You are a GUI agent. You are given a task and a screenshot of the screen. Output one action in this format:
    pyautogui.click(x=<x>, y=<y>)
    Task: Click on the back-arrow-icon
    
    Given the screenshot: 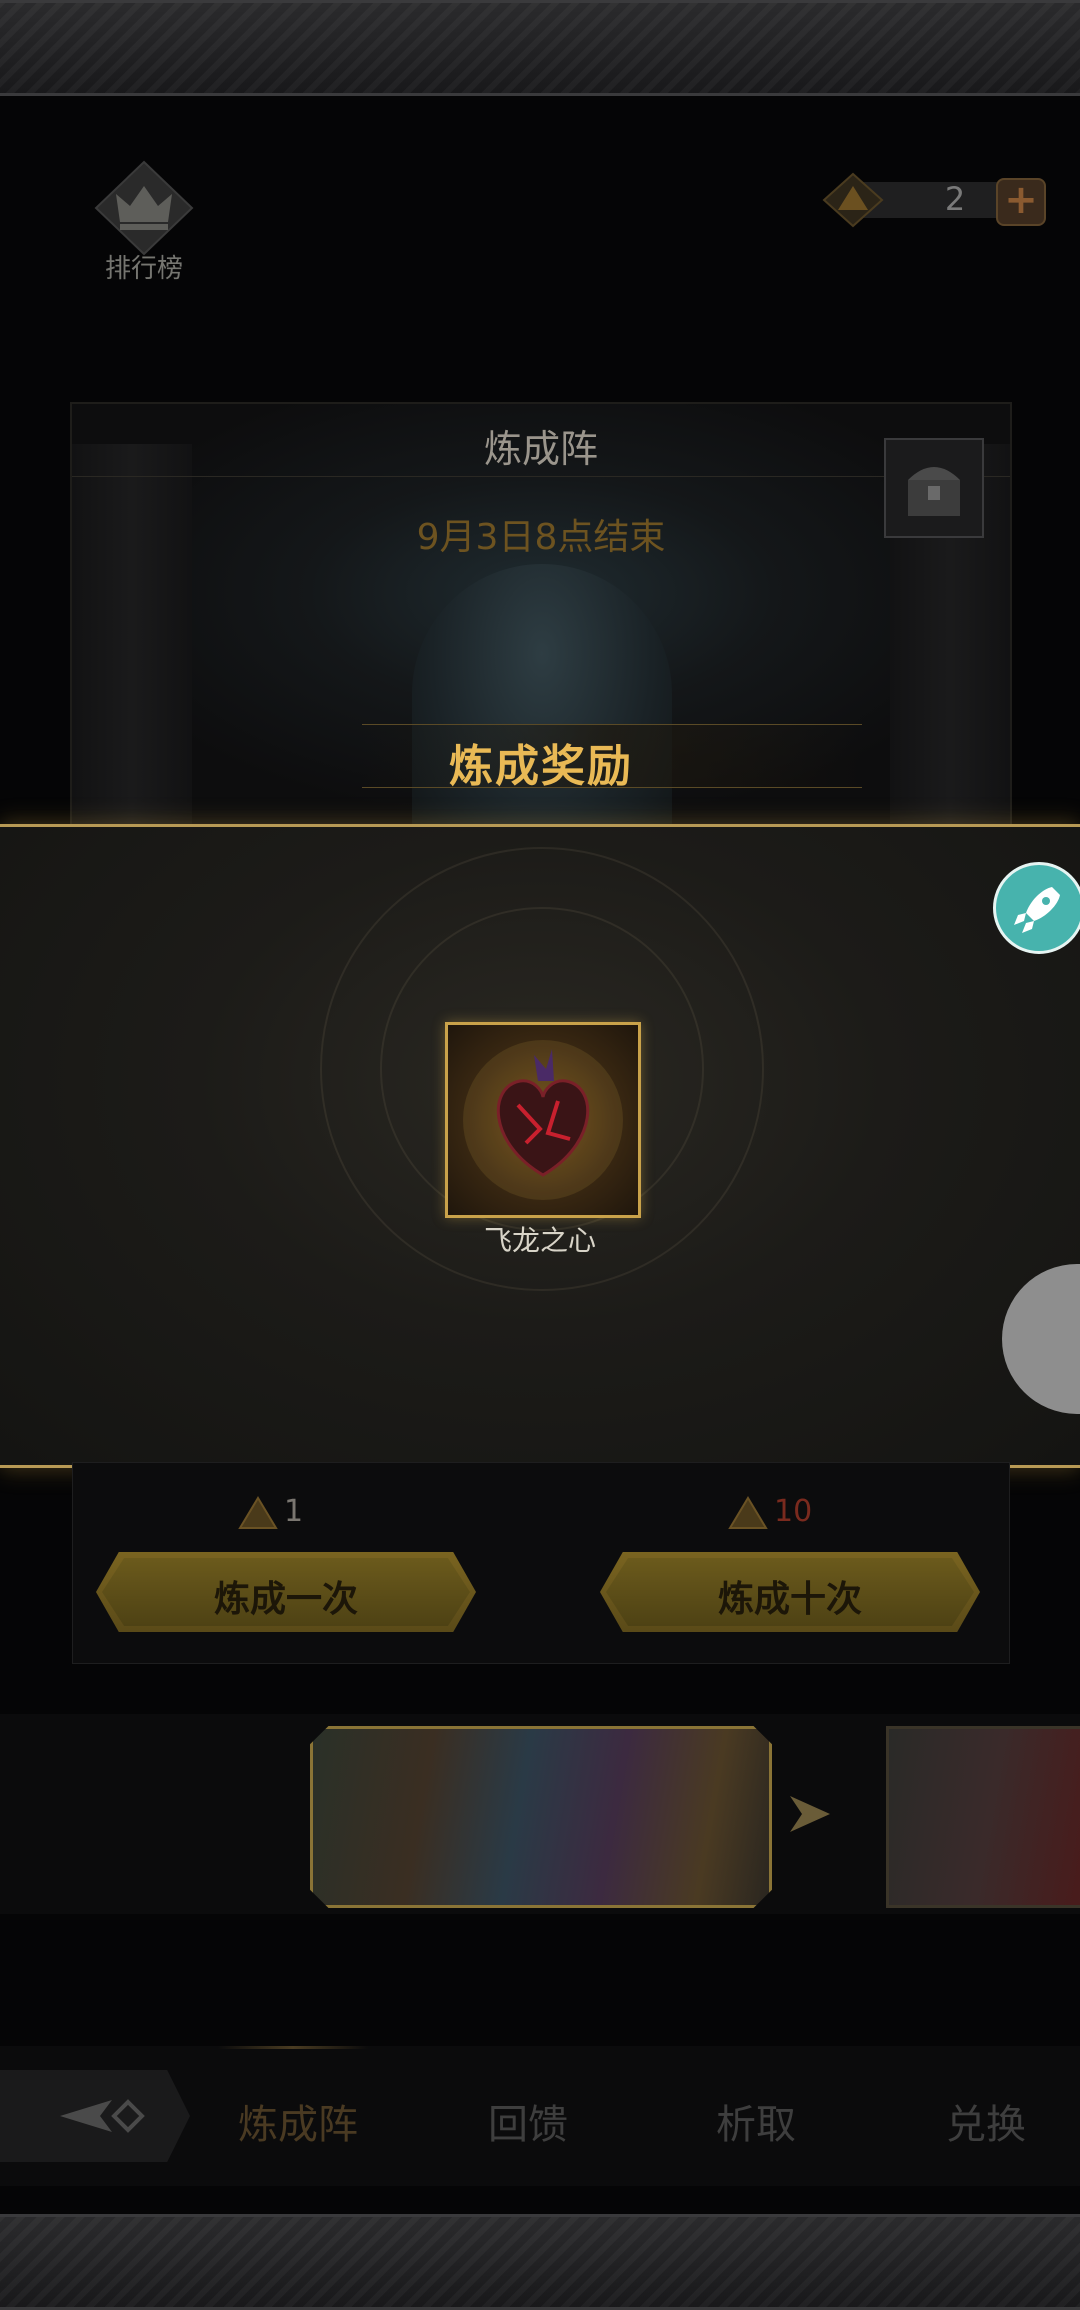 What is the action you would take?
    pyautogui.click(x=102, y=2116)
    